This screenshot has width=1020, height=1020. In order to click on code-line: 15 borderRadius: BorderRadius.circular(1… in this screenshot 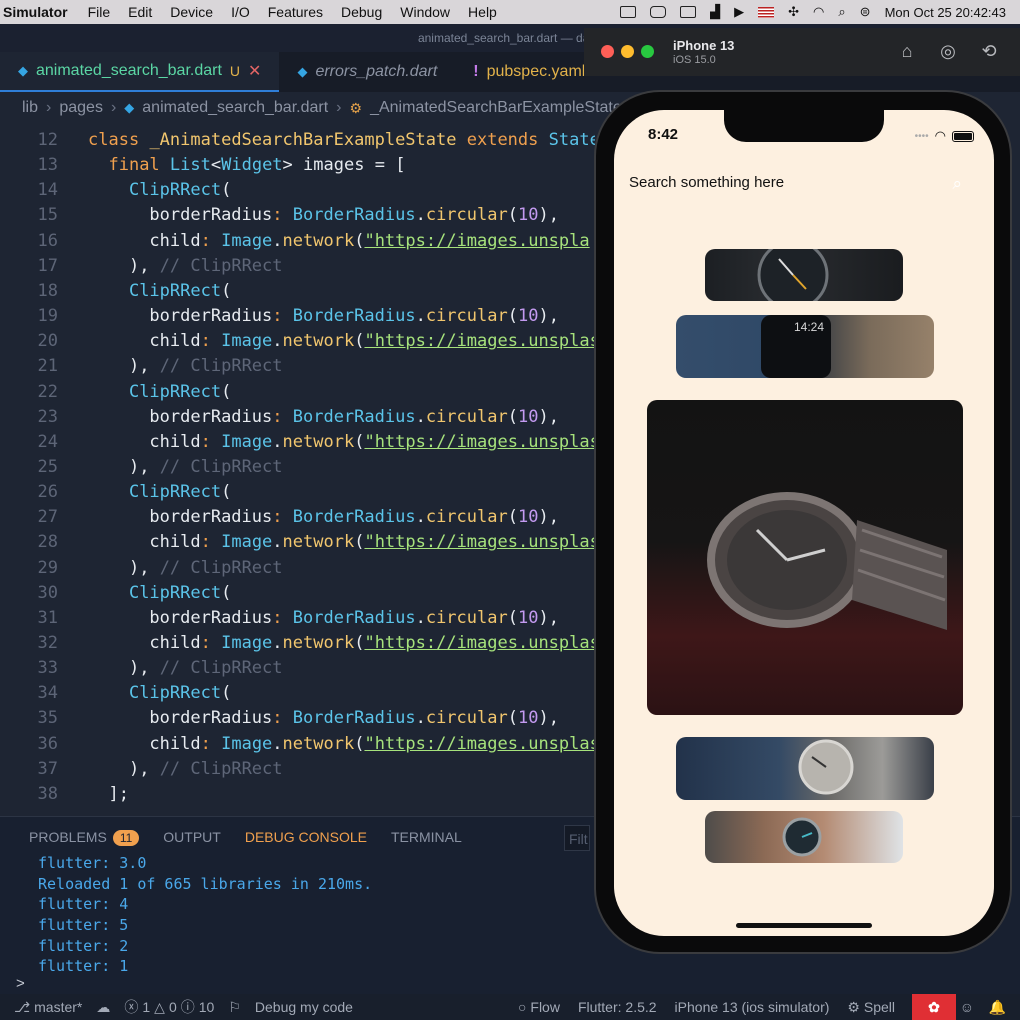, I will do `click(297, 215)`.